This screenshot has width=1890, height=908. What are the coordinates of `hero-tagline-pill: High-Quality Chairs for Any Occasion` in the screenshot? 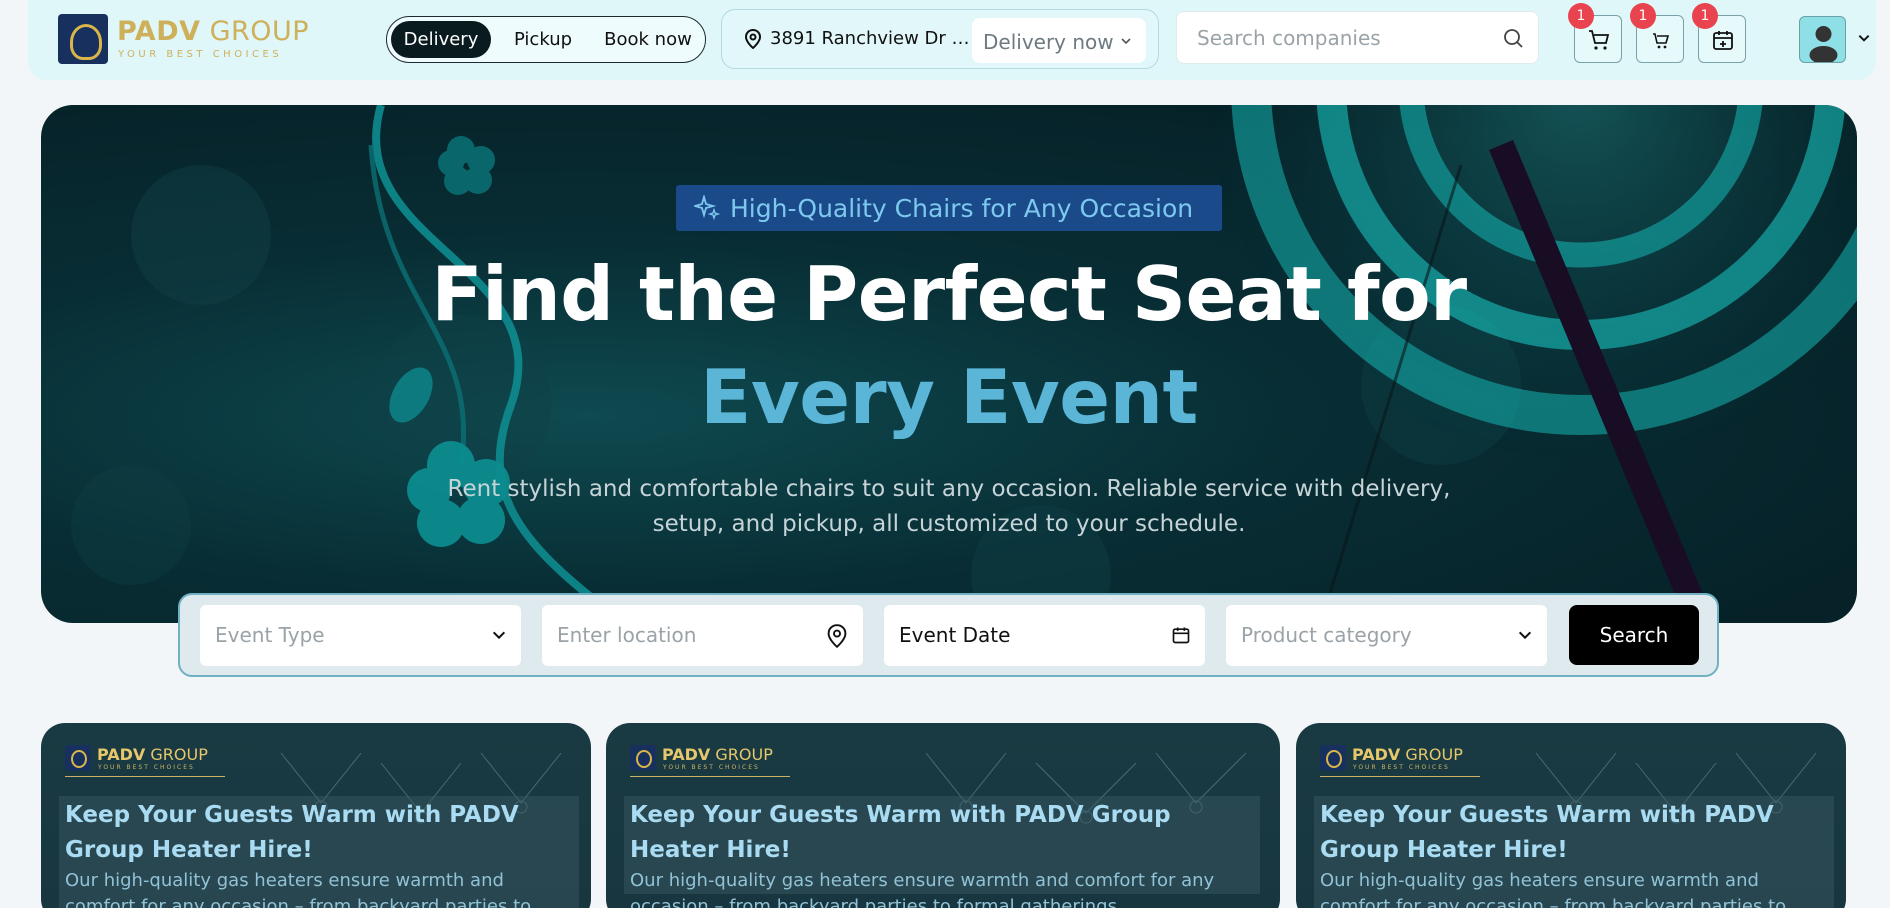 It's located at (949, 208).